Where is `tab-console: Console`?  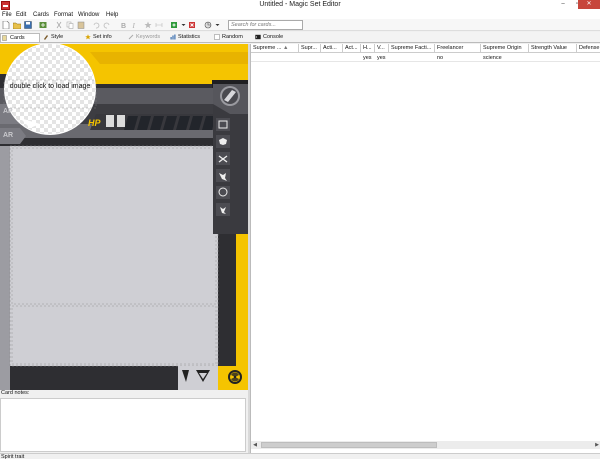 tab-console: Console is located at coordinates (272, 37).